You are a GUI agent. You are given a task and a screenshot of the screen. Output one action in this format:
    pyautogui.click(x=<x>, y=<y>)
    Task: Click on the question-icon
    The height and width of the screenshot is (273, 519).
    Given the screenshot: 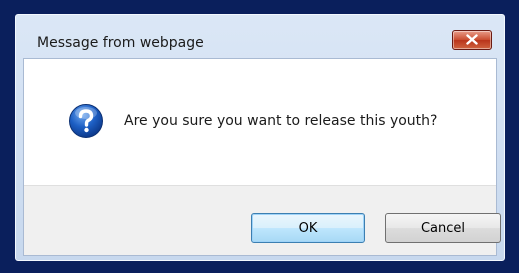 What is the action you would take?
    pyautogui.click(x=86, y=121)
    